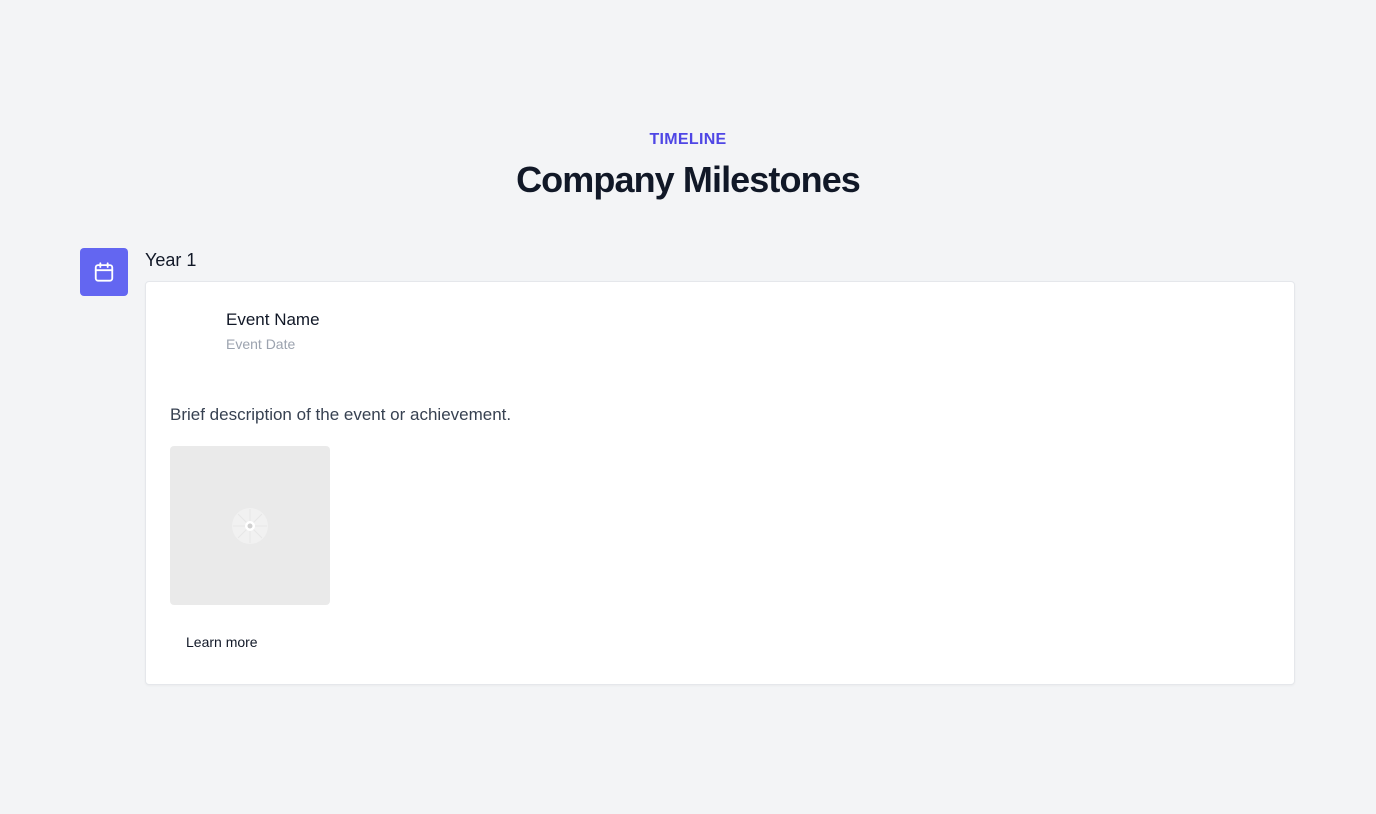 Image resolution: width=1376 pixels, height=814 pixels. I want to click on page-title: Company Milestones, so click(688, 179).